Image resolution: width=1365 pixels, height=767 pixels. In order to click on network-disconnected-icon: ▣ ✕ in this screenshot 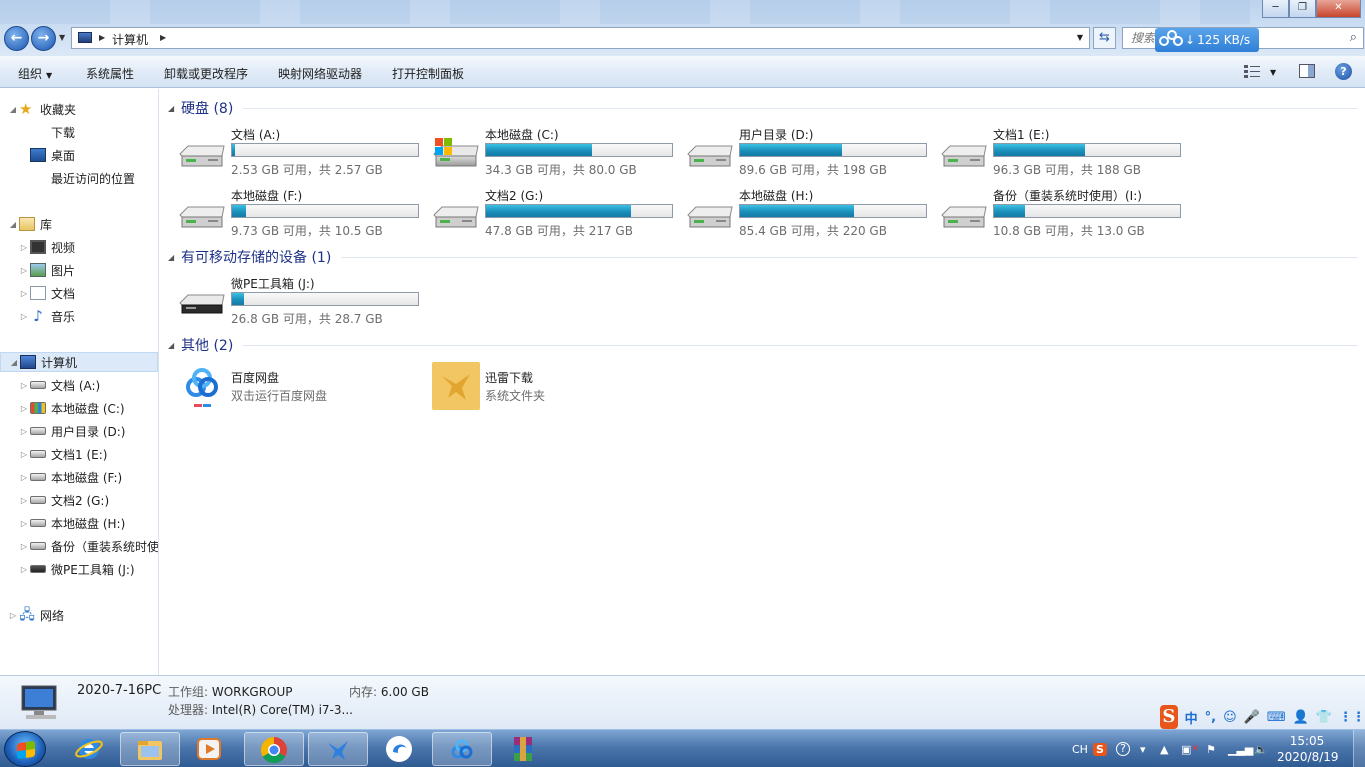, I will do `click(1190, 748)`.